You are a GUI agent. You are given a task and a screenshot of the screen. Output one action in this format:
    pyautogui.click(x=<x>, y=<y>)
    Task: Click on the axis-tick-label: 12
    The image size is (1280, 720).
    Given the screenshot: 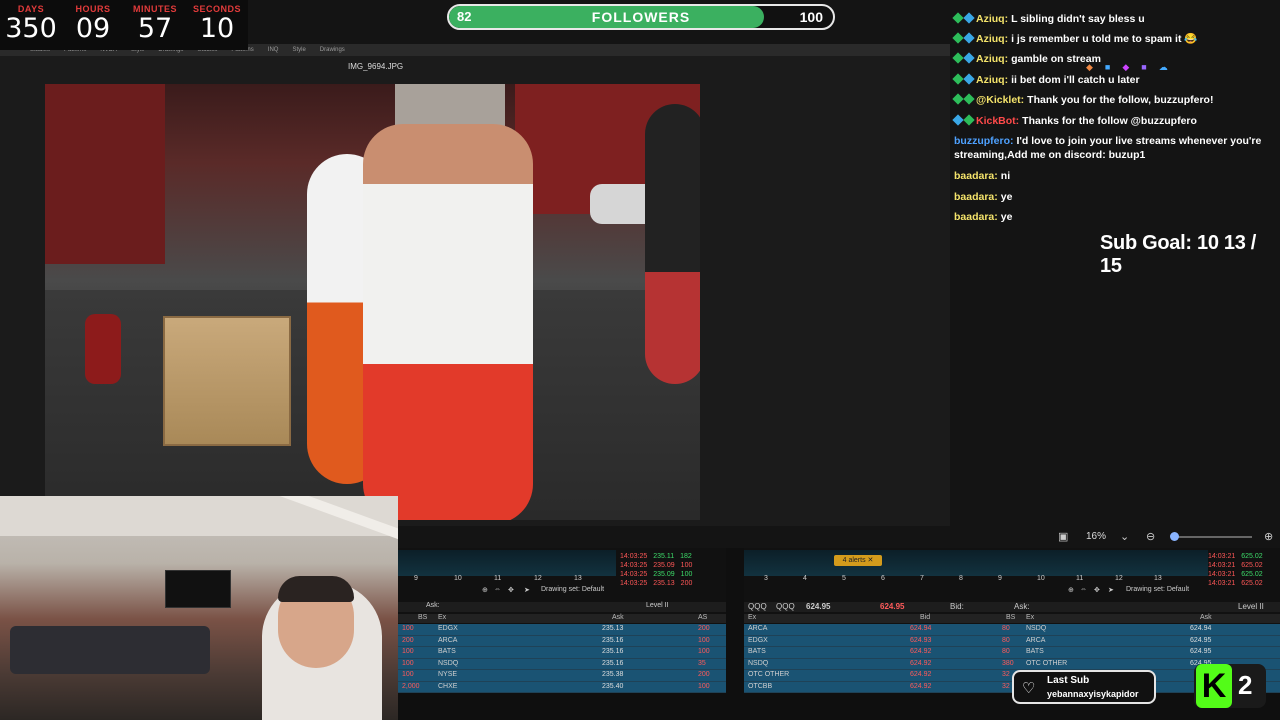 What is the action you would take?
    pyautogui.click(x=538, y=578)
    